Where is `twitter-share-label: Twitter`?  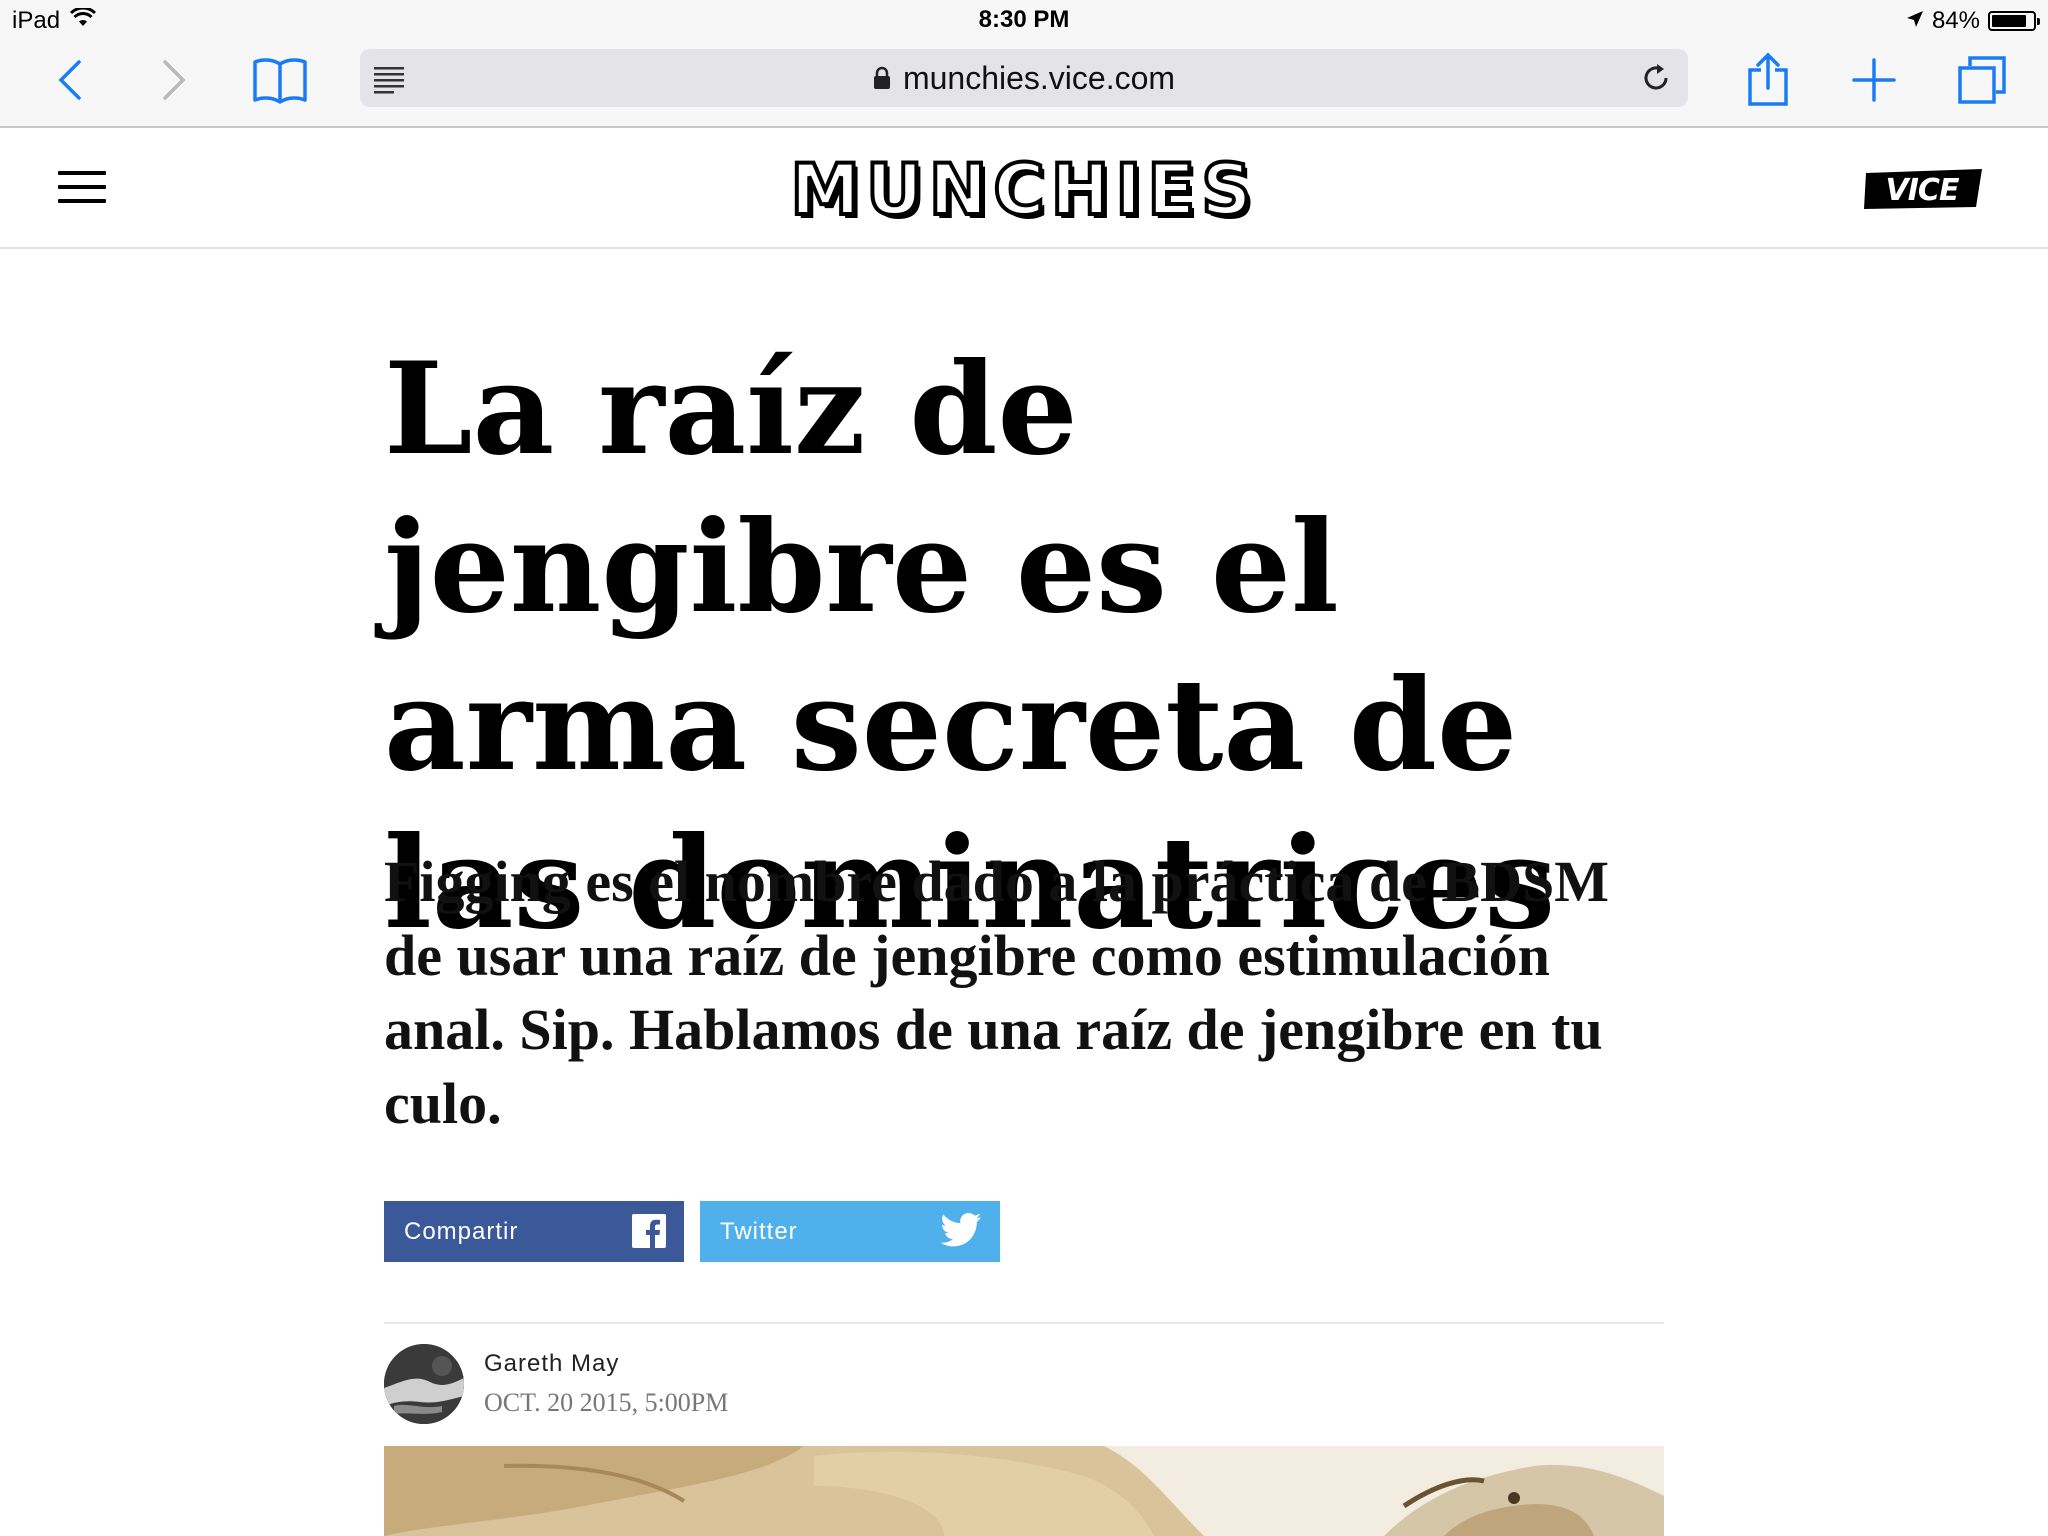 twitter-share-label: Twitter is located at coordinates (759, 1231).